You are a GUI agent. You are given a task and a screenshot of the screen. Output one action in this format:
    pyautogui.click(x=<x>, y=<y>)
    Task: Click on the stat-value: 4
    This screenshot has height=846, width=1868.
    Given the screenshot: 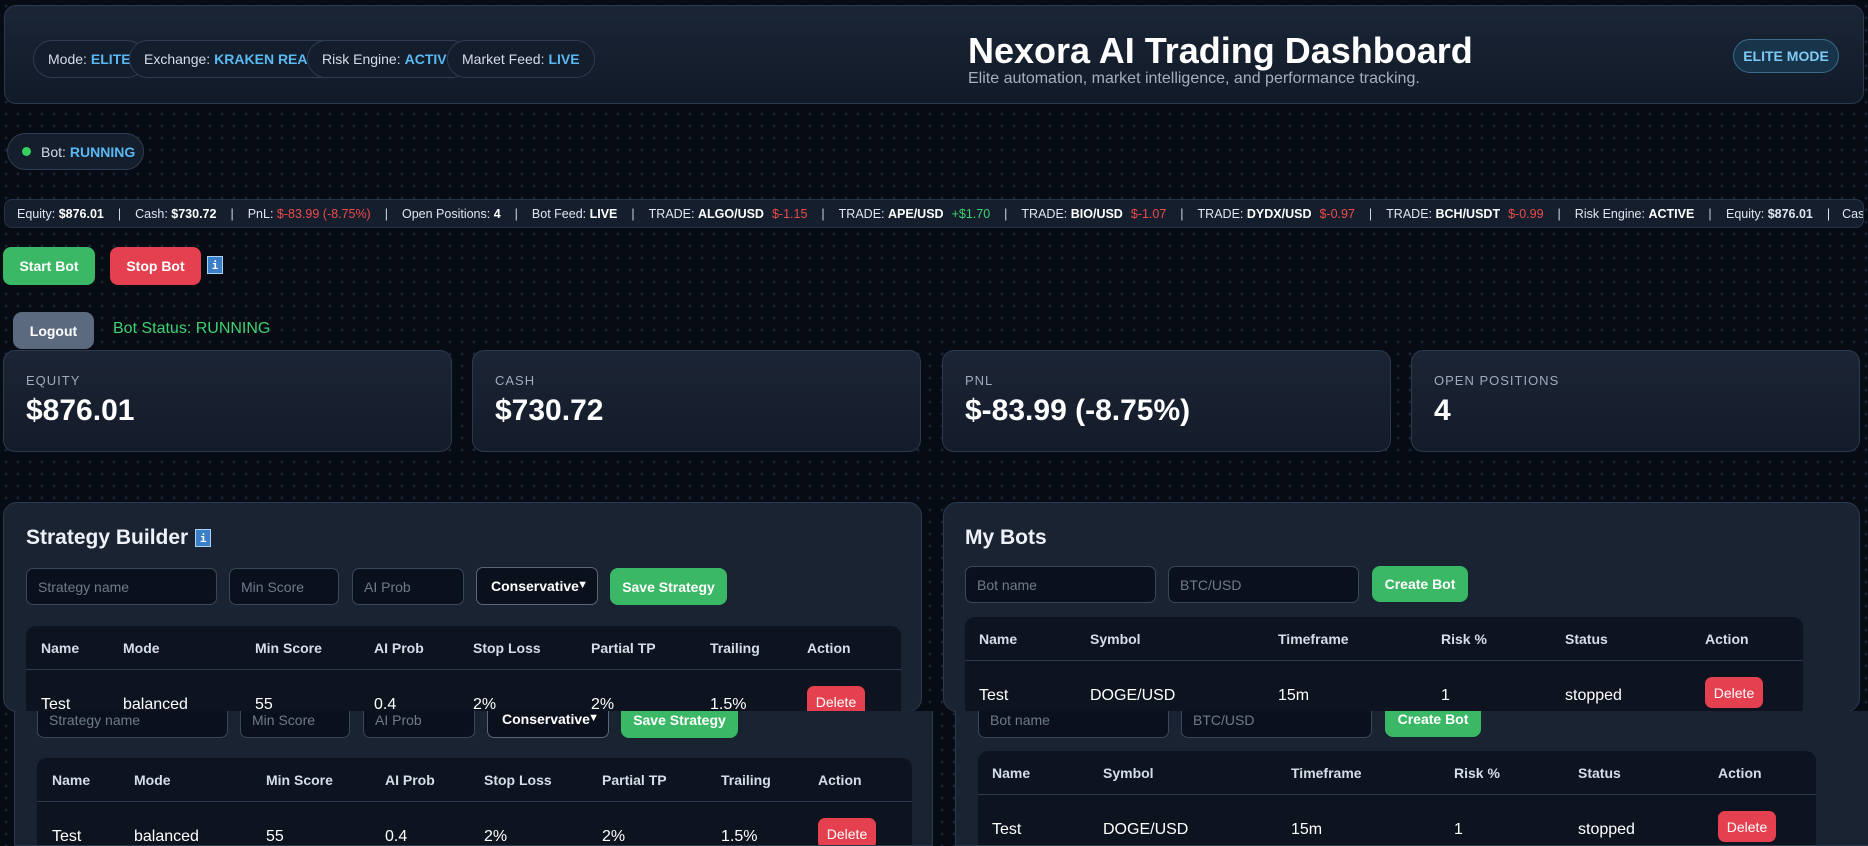 What is the action you would take?
    pyautogui.click(x=1442, y=410)
    